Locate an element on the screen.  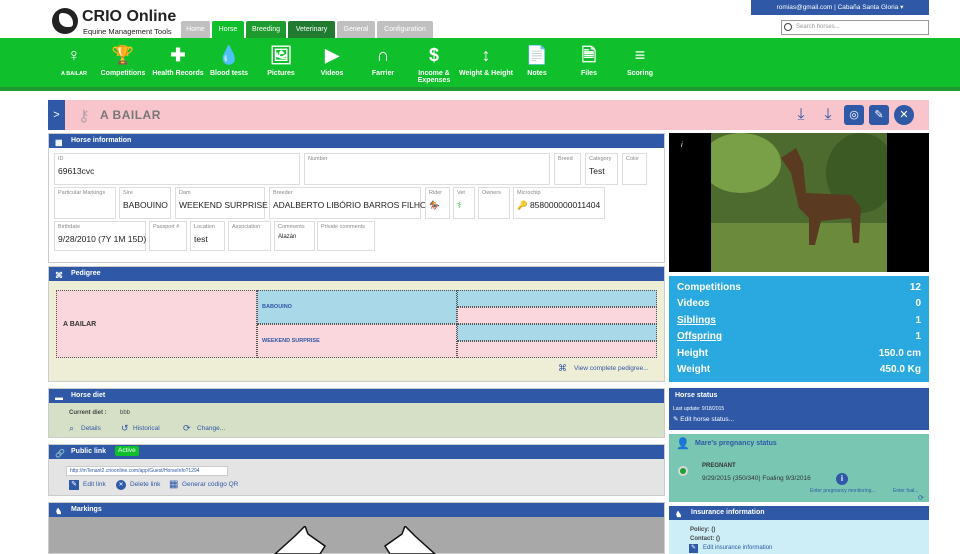
search-icon is located at coordinates (788, 27).